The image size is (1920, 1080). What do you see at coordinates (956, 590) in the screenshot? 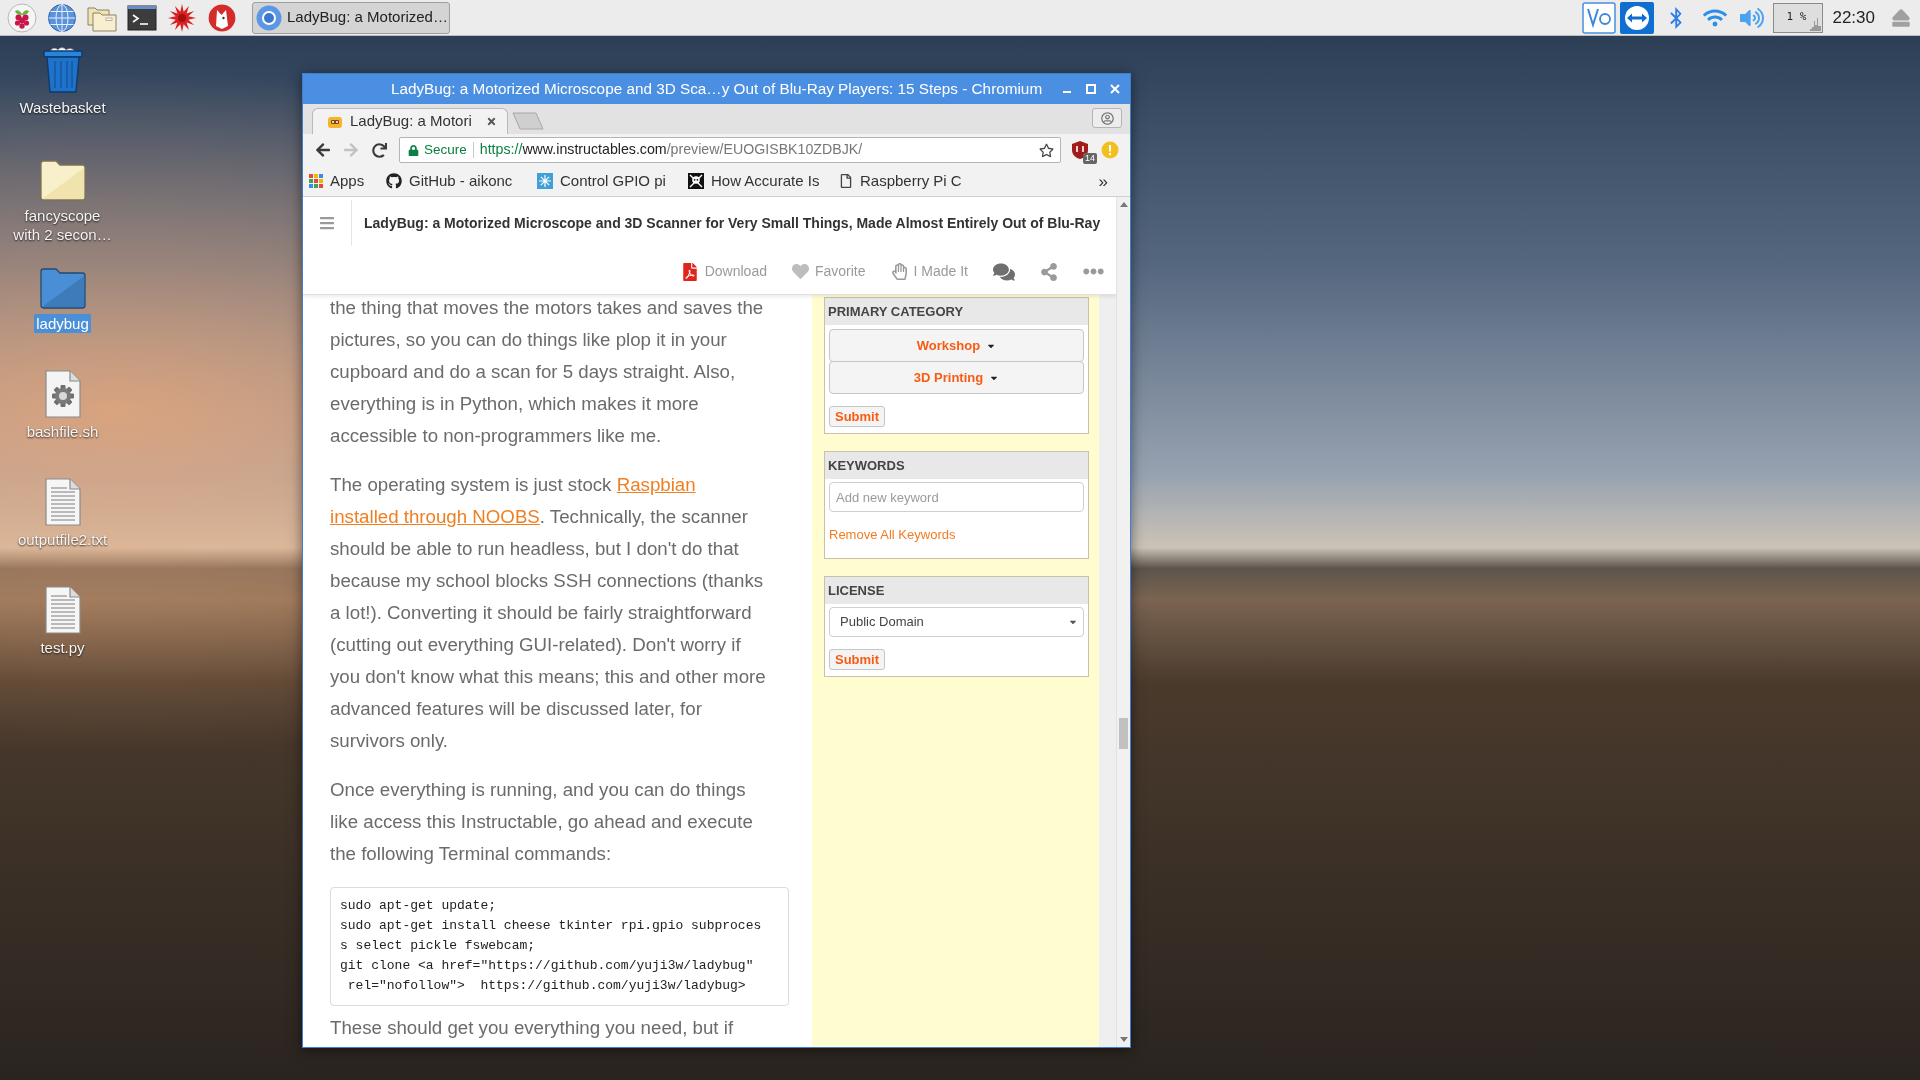
I see `panel-heading: LICENSE` at bounding box center [956, 590].